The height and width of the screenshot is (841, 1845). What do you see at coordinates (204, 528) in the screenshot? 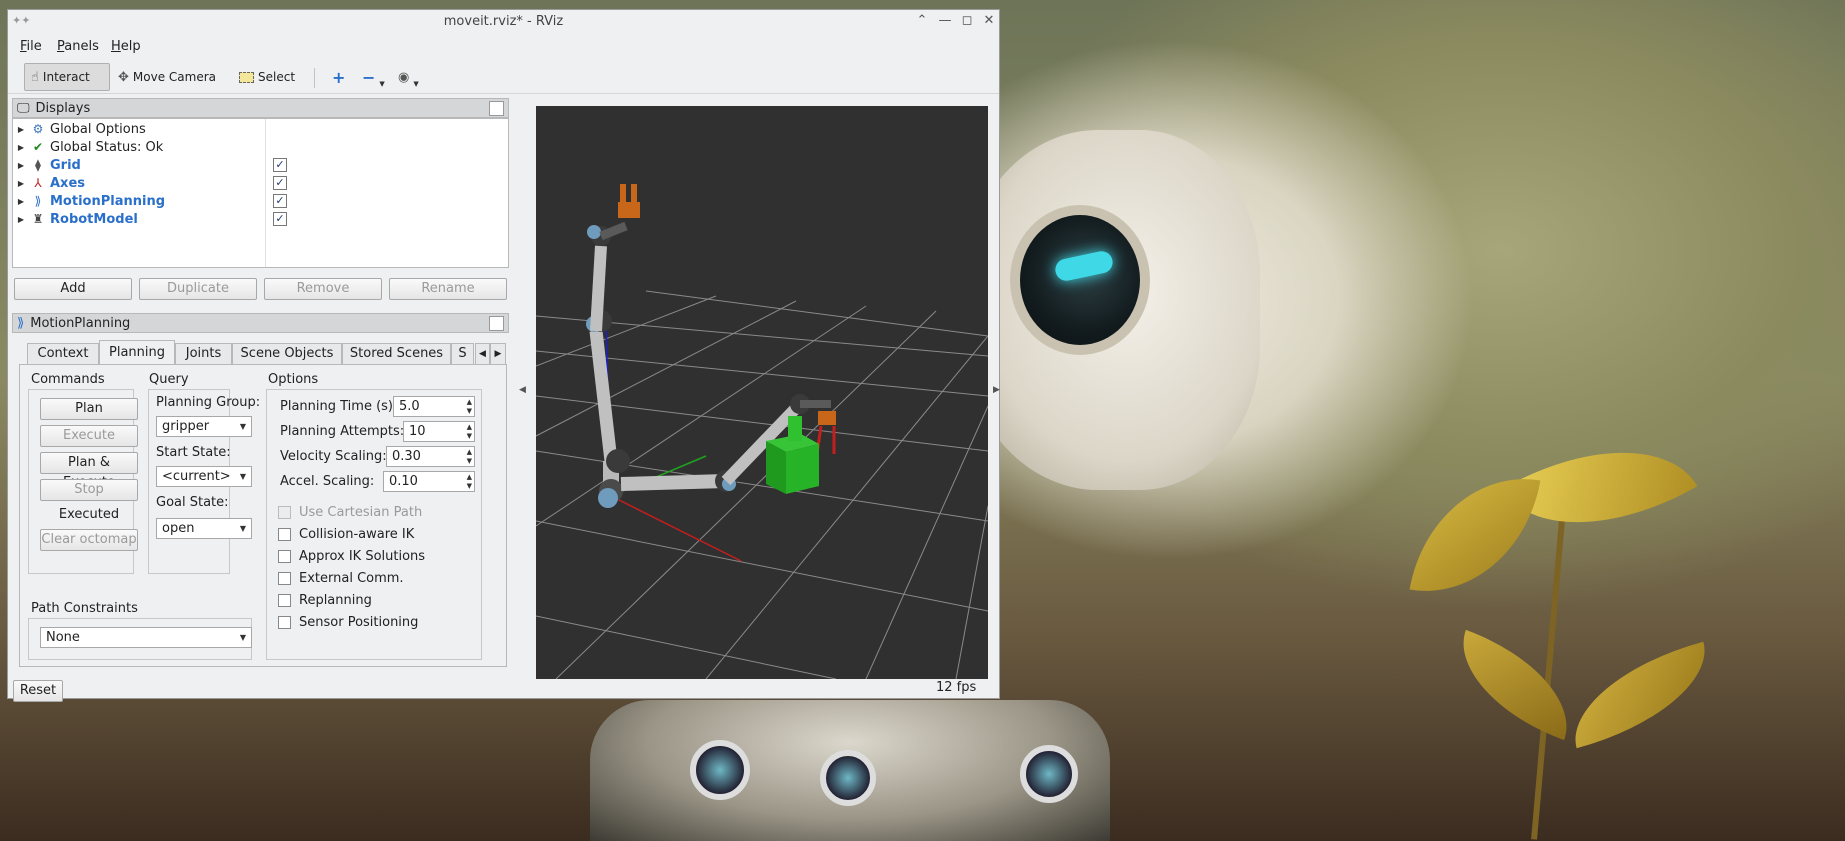
I see `goal-state-select: open ▼` at bounding box center [204, 528].